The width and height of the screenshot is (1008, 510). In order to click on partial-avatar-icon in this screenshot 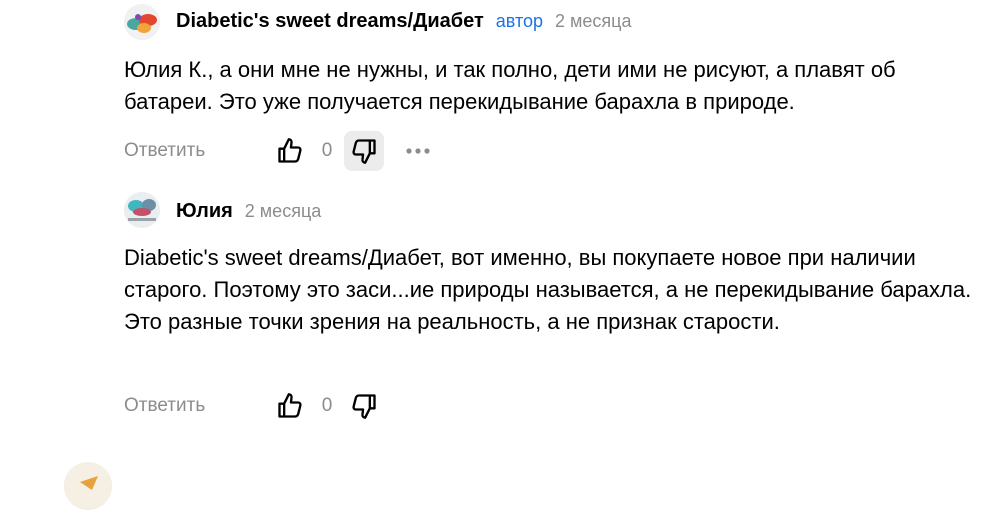, I will do `click(88, 486)`.